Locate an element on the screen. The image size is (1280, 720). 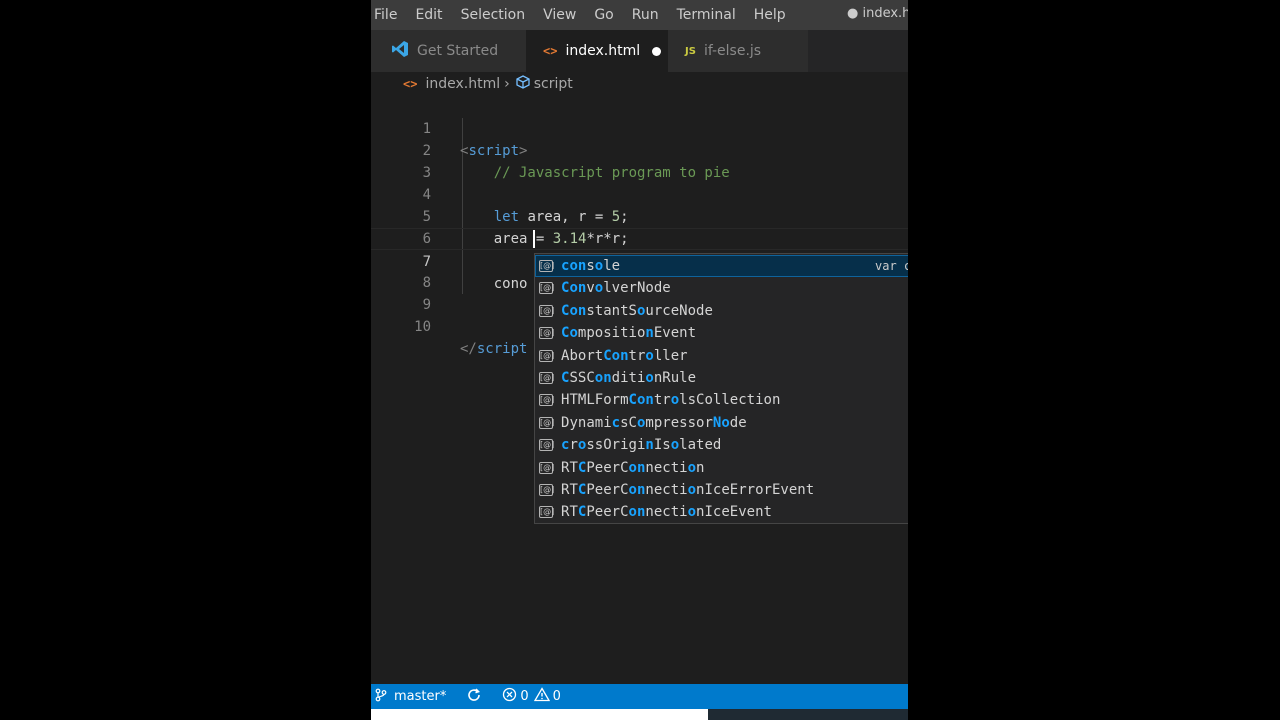
menu-go: Go is located at coordinates (602, 15).